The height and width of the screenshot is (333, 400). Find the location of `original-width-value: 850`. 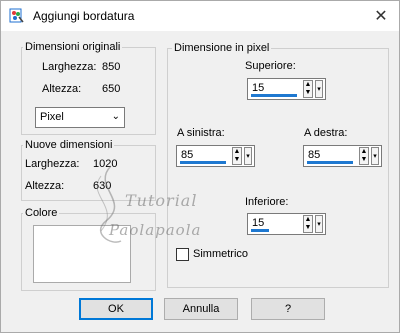

original-width-value: 850 is located at coordinates (111, 67).